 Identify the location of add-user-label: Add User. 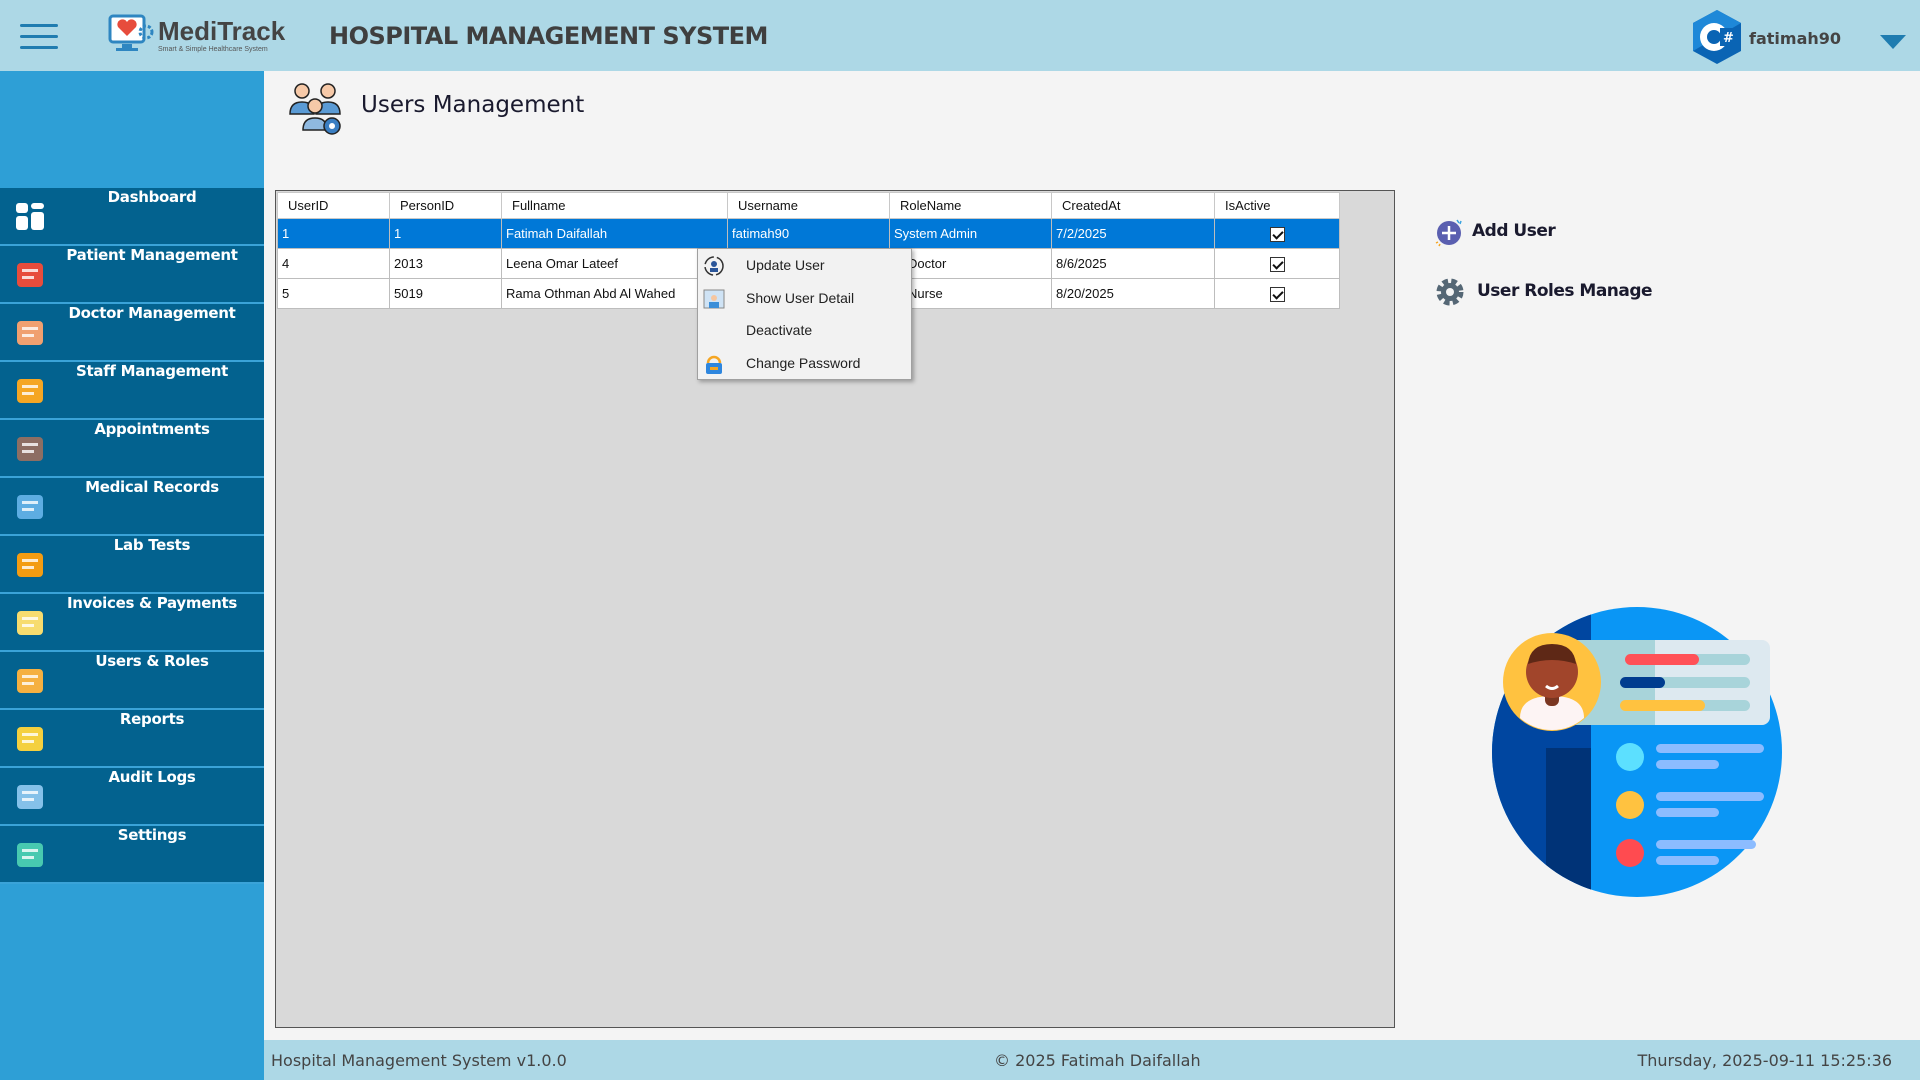
(1514, 231).